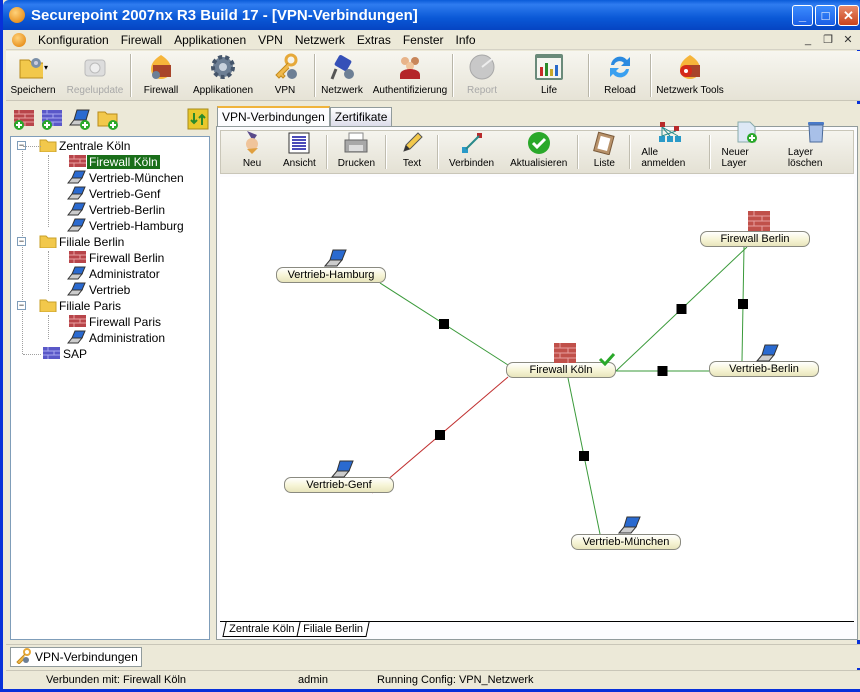 This screenshot has width=860, height=692. I want to click on authentifizierung-button: Authentifizierung, so click(410, 75).